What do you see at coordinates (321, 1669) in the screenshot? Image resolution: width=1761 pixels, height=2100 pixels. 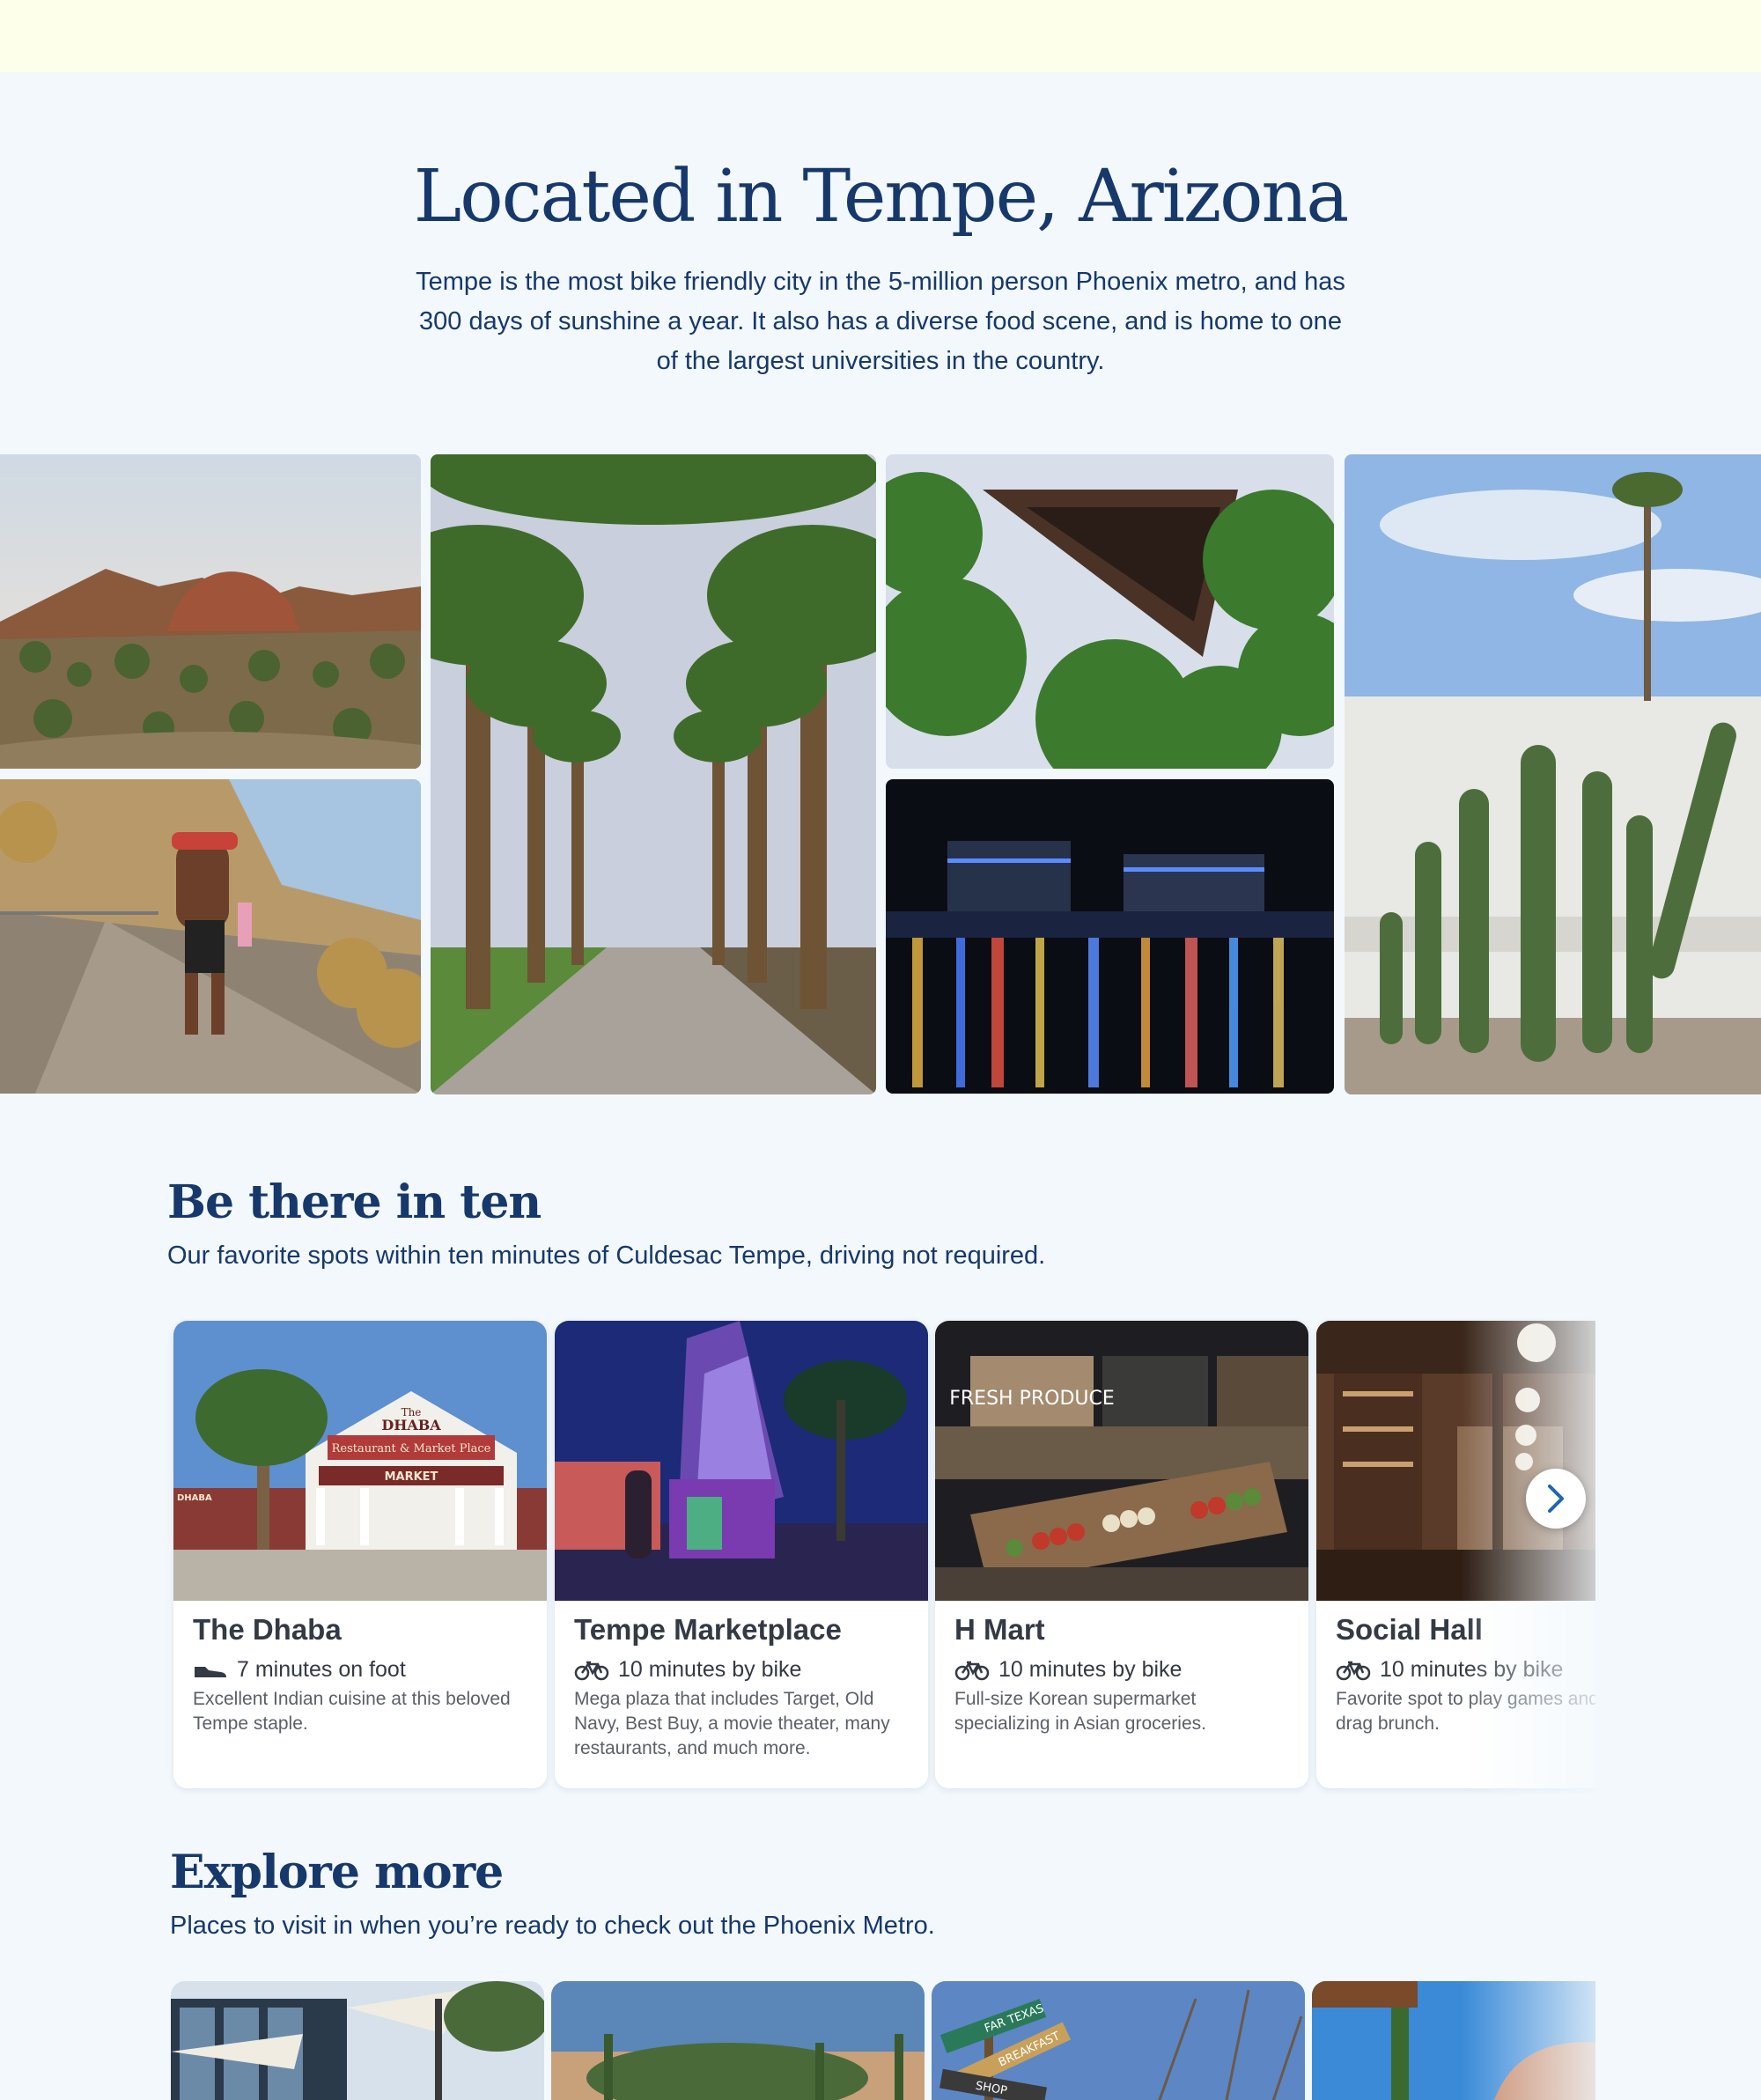 I see `travel-time-label: 7 minutes on foot` at bounding box center [321, 1669].